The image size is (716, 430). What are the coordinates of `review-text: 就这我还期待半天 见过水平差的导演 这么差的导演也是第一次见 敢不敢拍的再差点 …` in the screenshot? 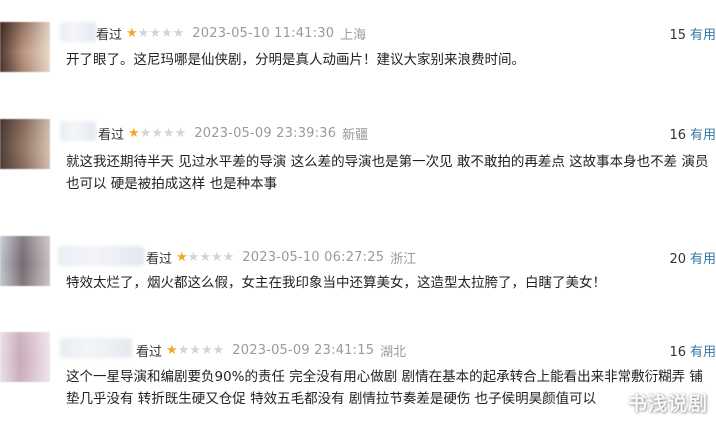 It's located at (387, 173).